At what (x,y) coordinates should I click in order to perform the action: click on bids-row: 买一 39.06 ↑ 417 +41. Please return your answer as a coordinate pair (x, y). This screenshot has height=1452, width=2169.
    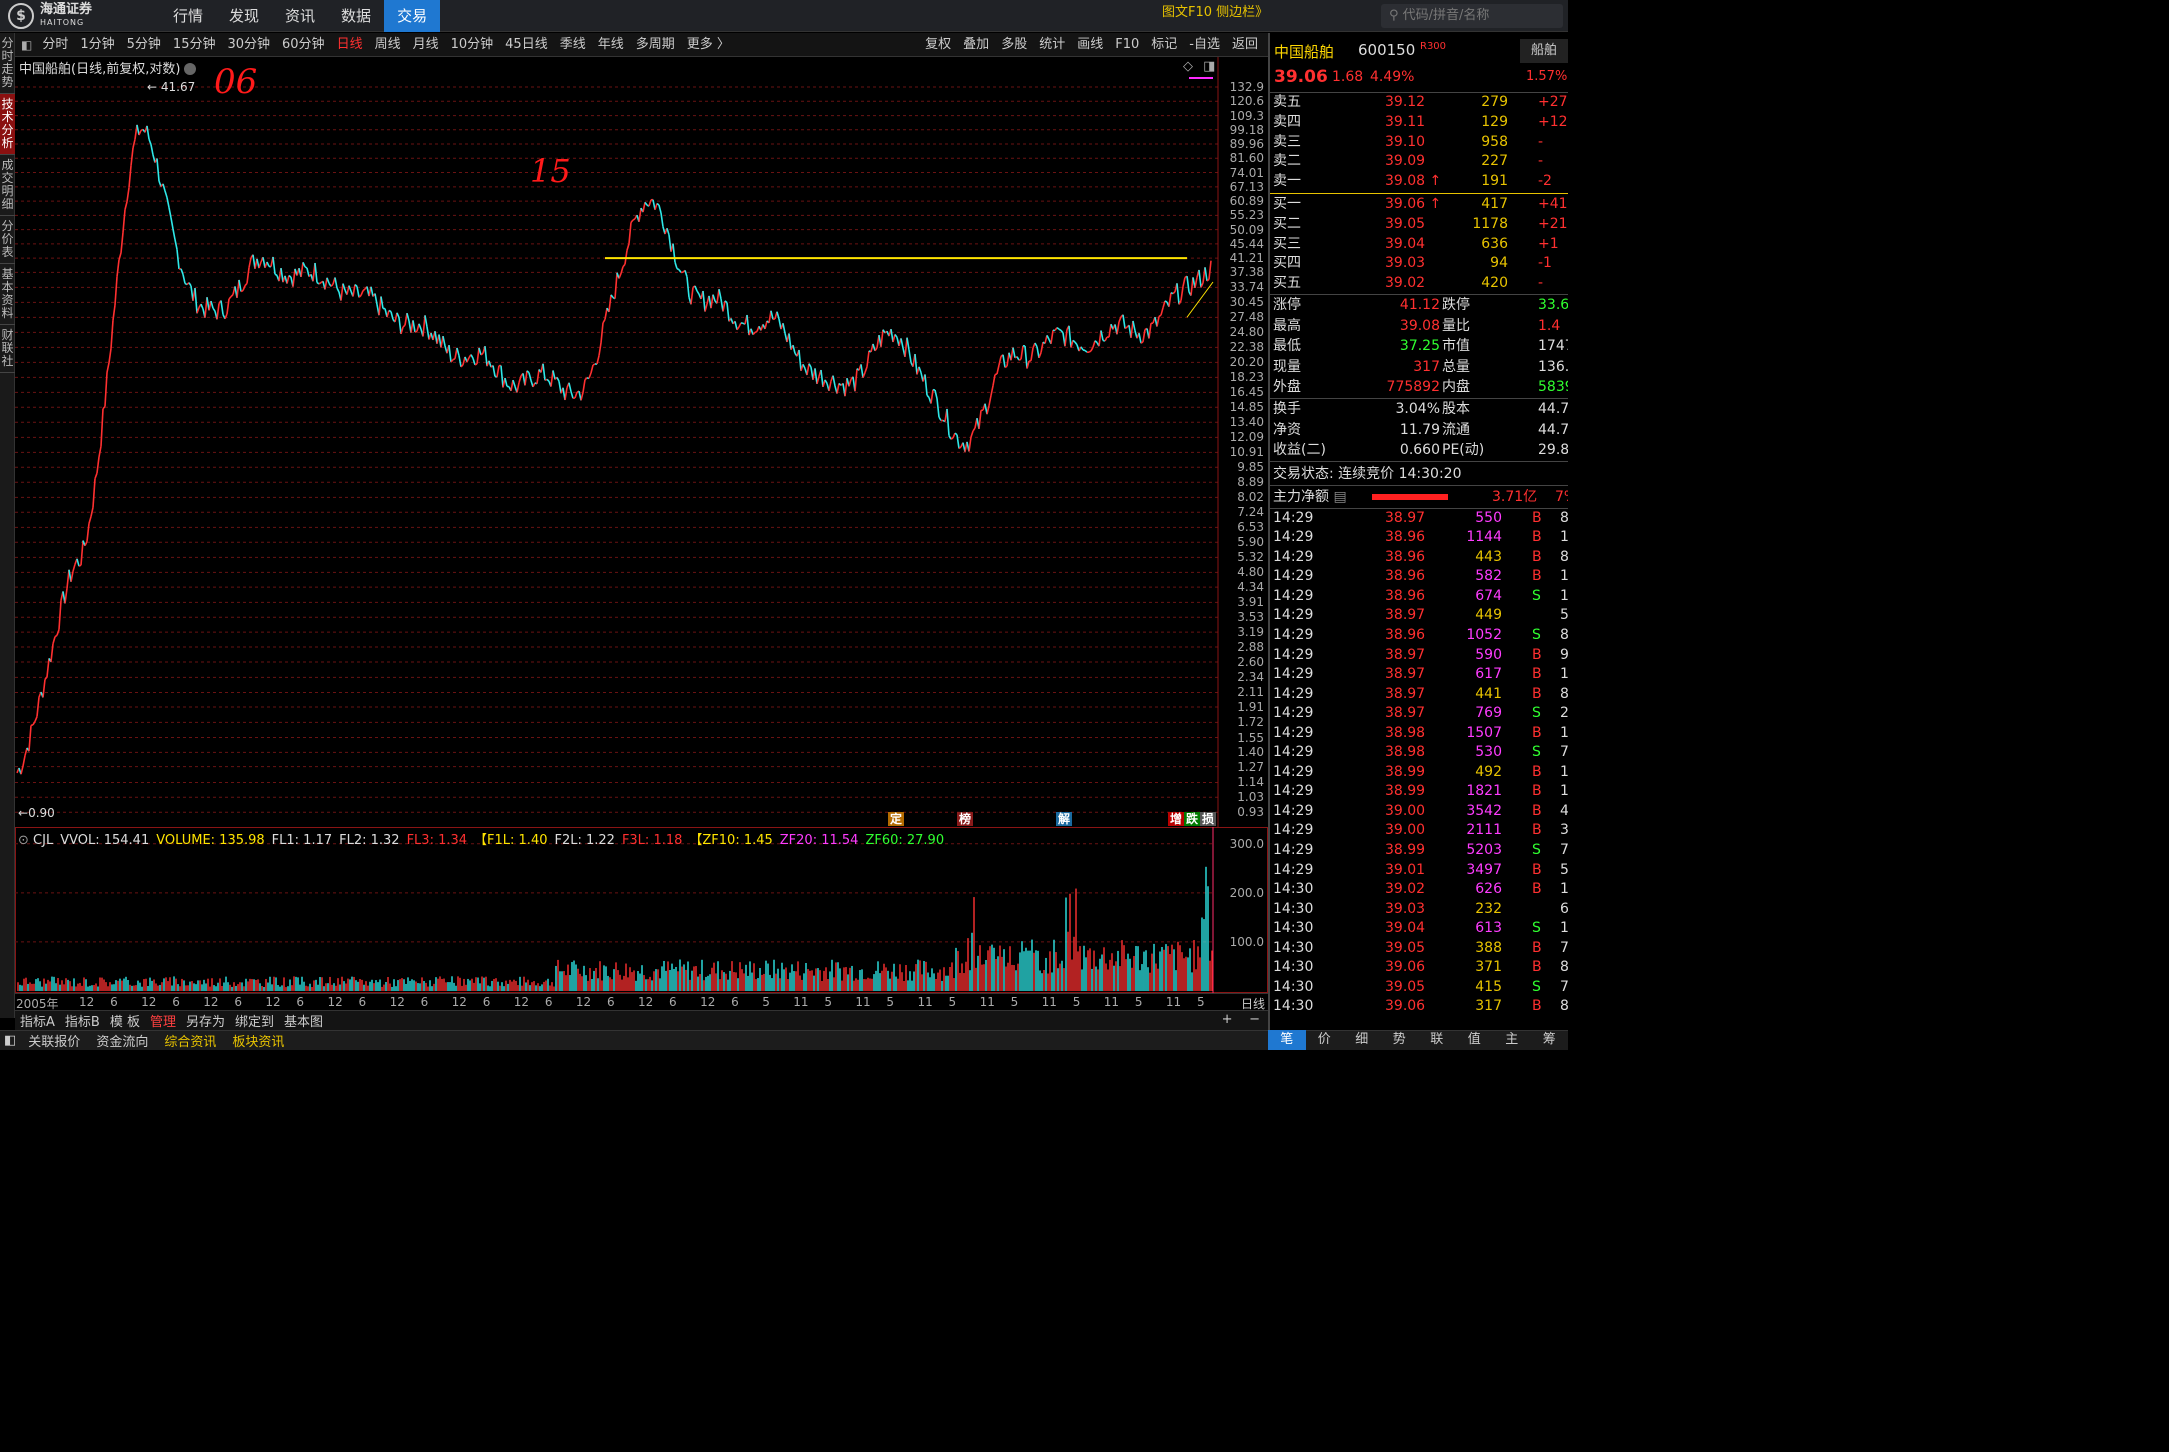
    Looking at the image, I should click on (1419, 205).